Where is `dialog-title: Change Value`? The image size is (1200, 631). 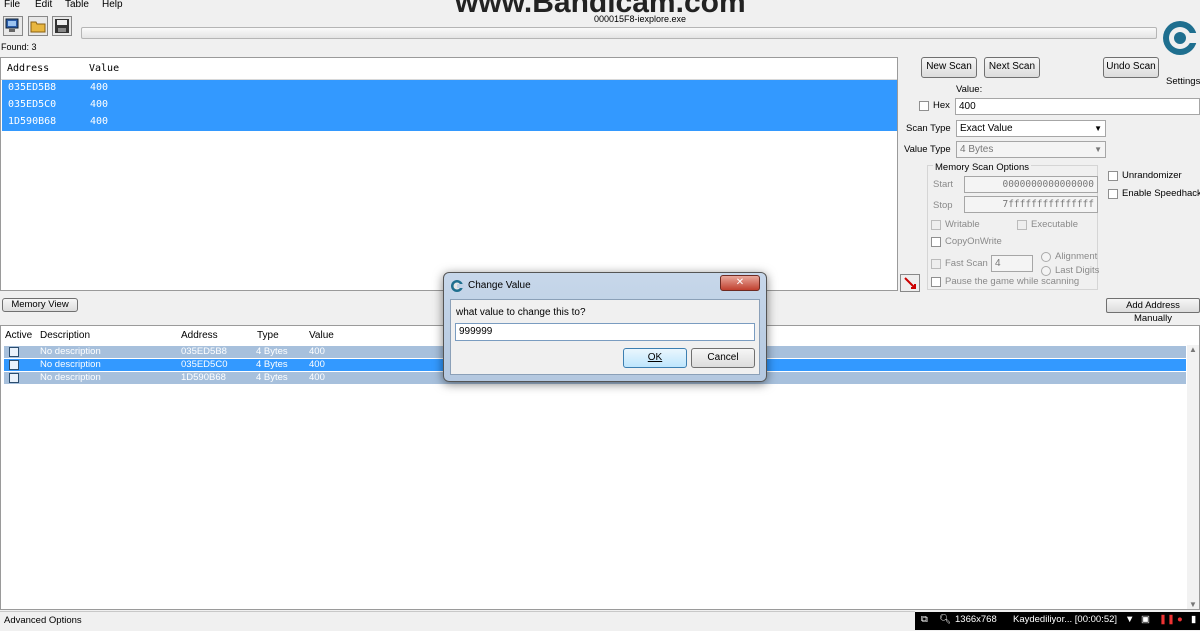
dialog-title: Change Value is located at coordinates (499, 285).